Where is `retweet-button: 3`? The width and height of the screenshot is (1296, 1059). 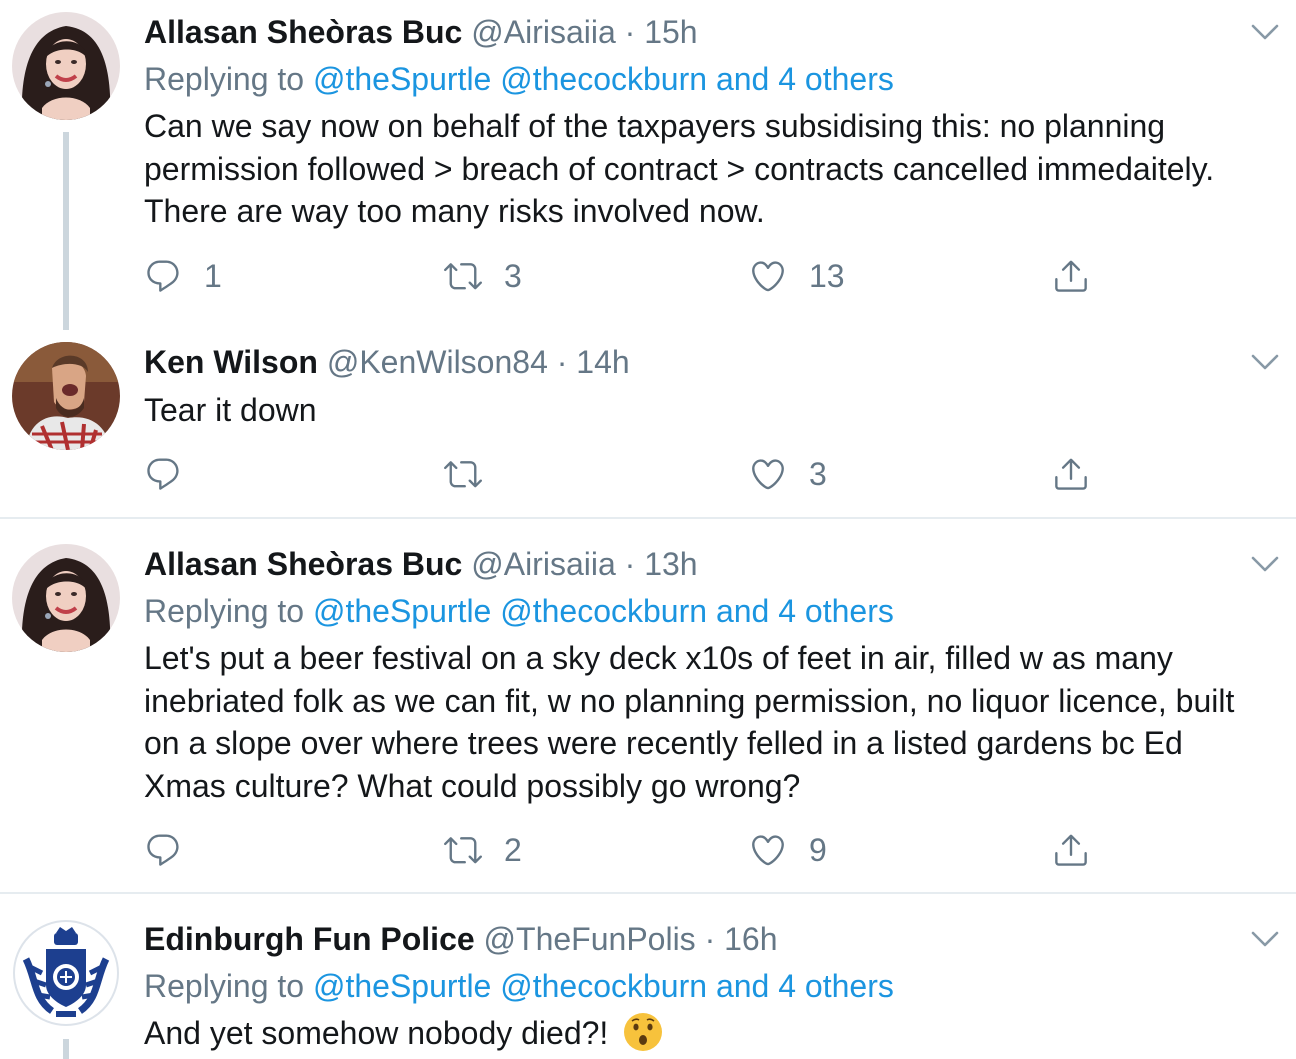
retweet-button: 3 is located at coordinates (483, 276).